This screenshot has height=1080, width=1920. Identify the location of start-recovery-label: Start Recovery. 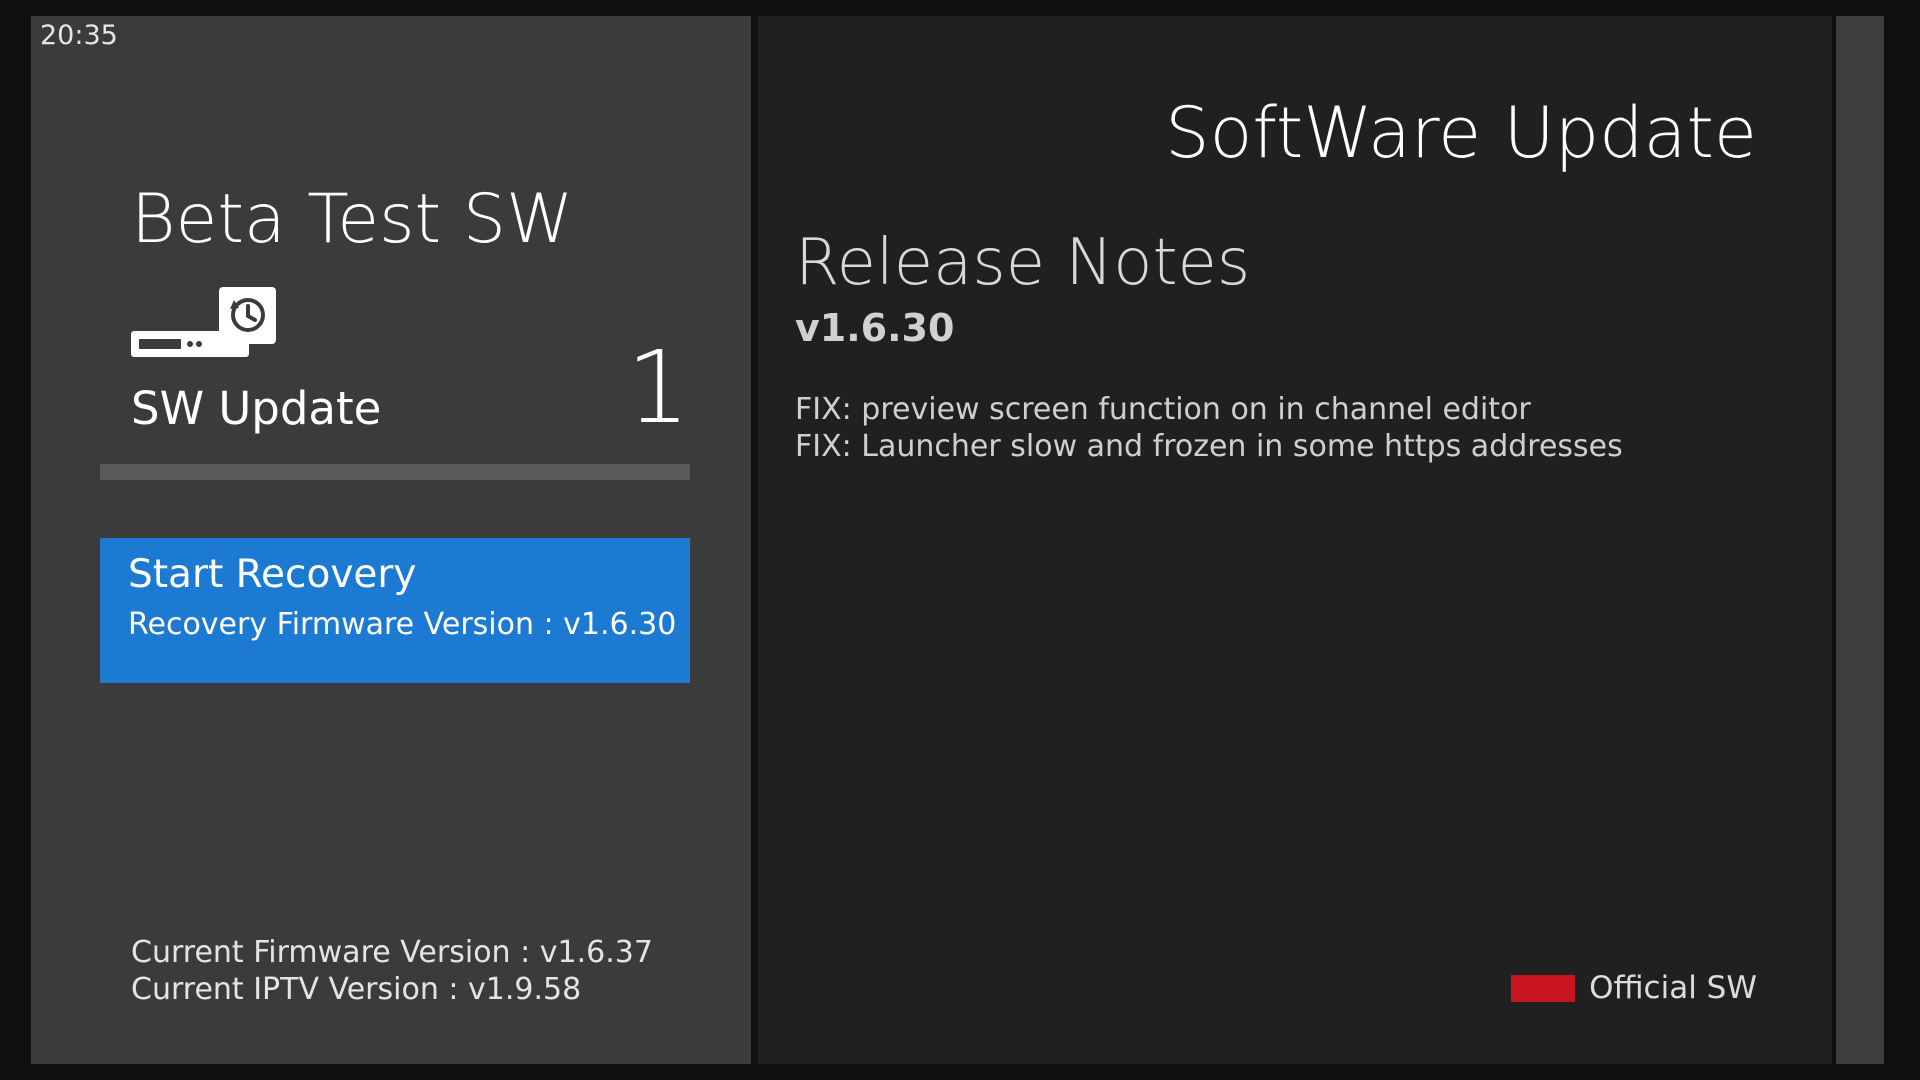
(272, 574).